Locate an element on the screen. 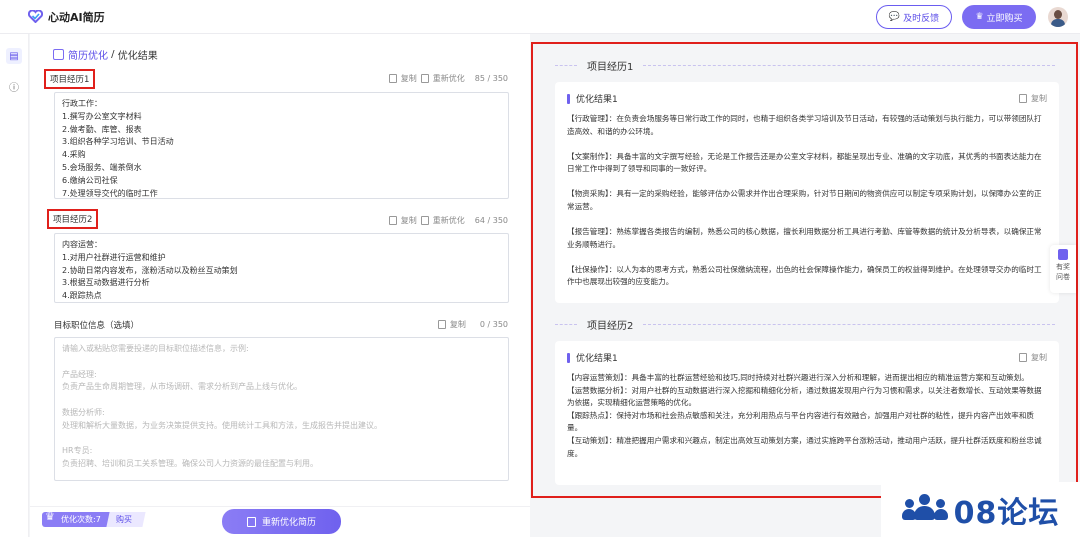  watermark-text: 08论坛 is located at coordinates (1006, 513).